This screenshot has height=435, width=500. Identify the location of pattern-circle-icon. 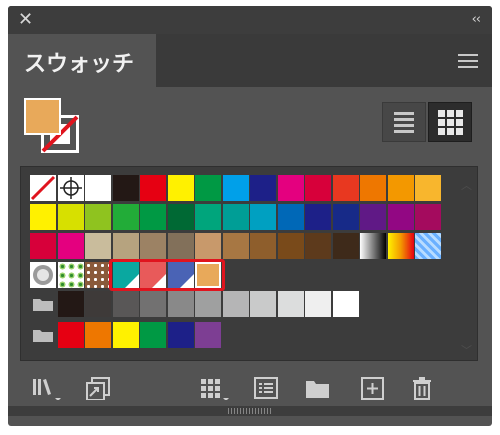
(43, 275).